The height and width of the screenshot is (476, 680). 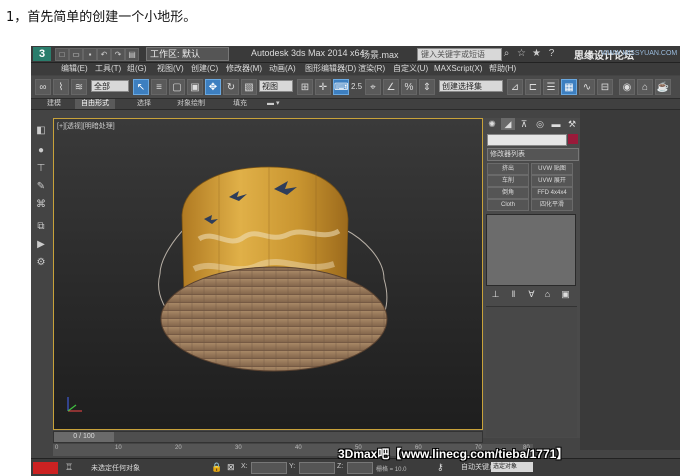 What do you see at coordinates (240, 104) in the screenshot?
I see `ribbon-tab-populate: 填充` at bounding box center [240, 104].